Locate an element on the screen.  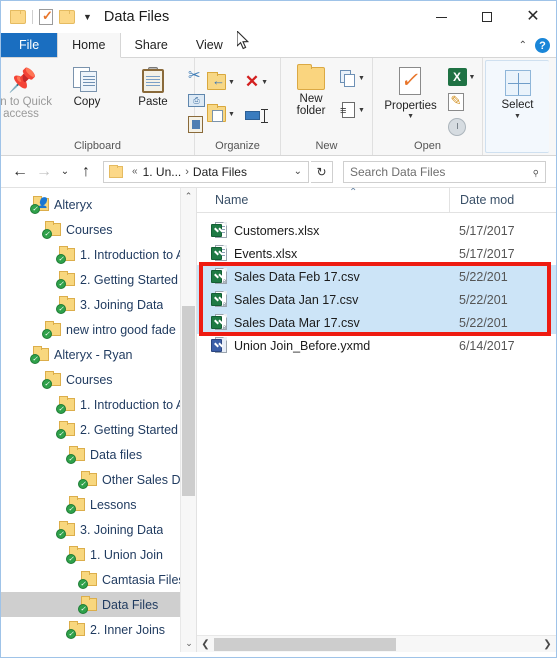
breadcrumb-segment-2: Data Files is located at coordinates (220, 172).